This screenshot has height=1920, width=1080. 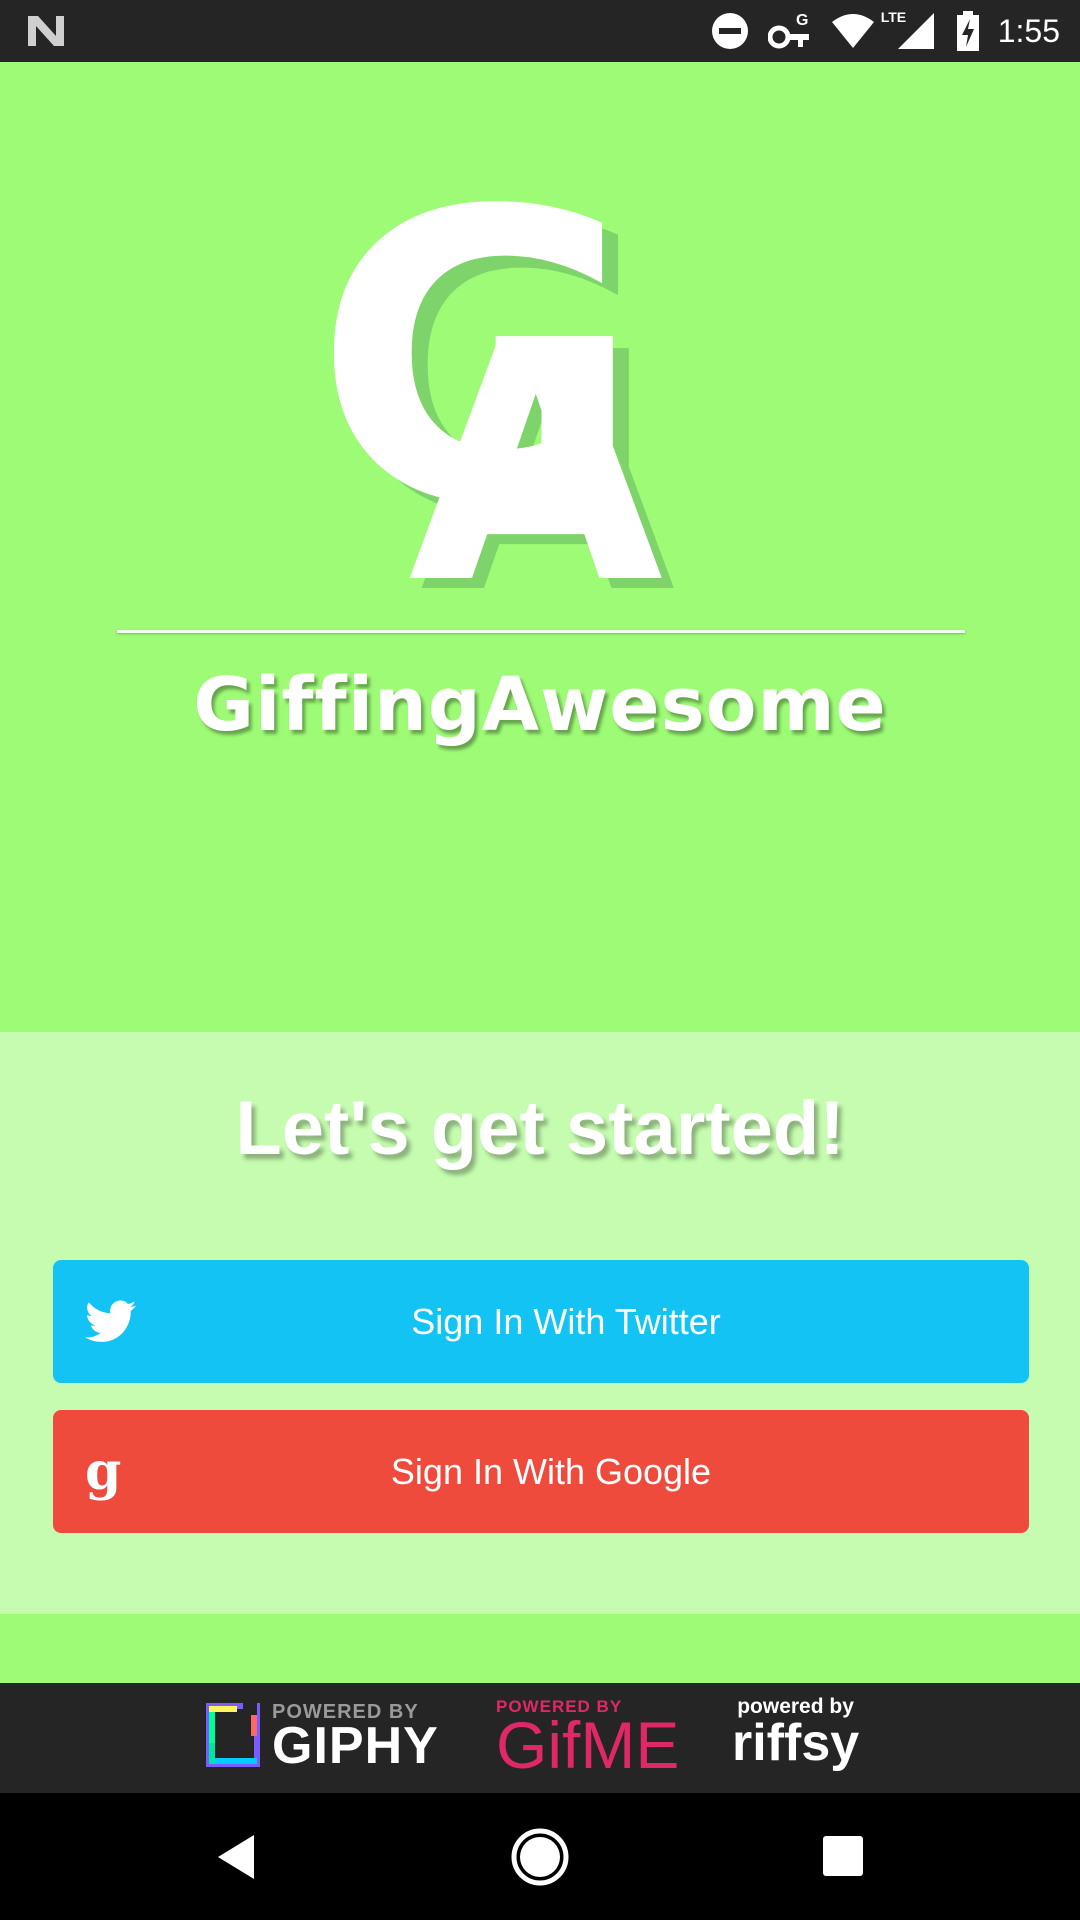 What do you see at coordinates (541, 631) in the screenshot?
I see `brand-divider` at bounding box center [541, 631].